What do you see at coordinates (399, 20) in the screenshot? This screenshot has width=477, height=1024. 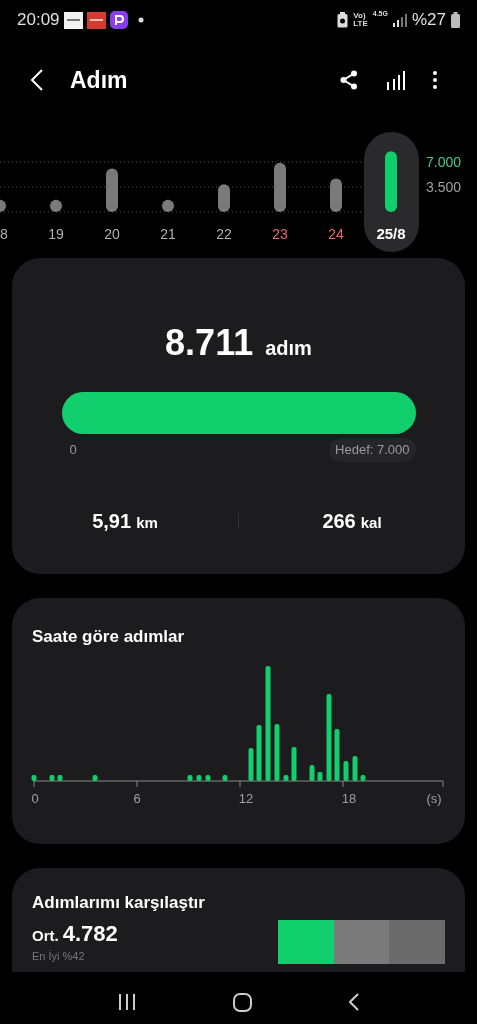 I see `signal-icon` at bounding box center [399, 20].